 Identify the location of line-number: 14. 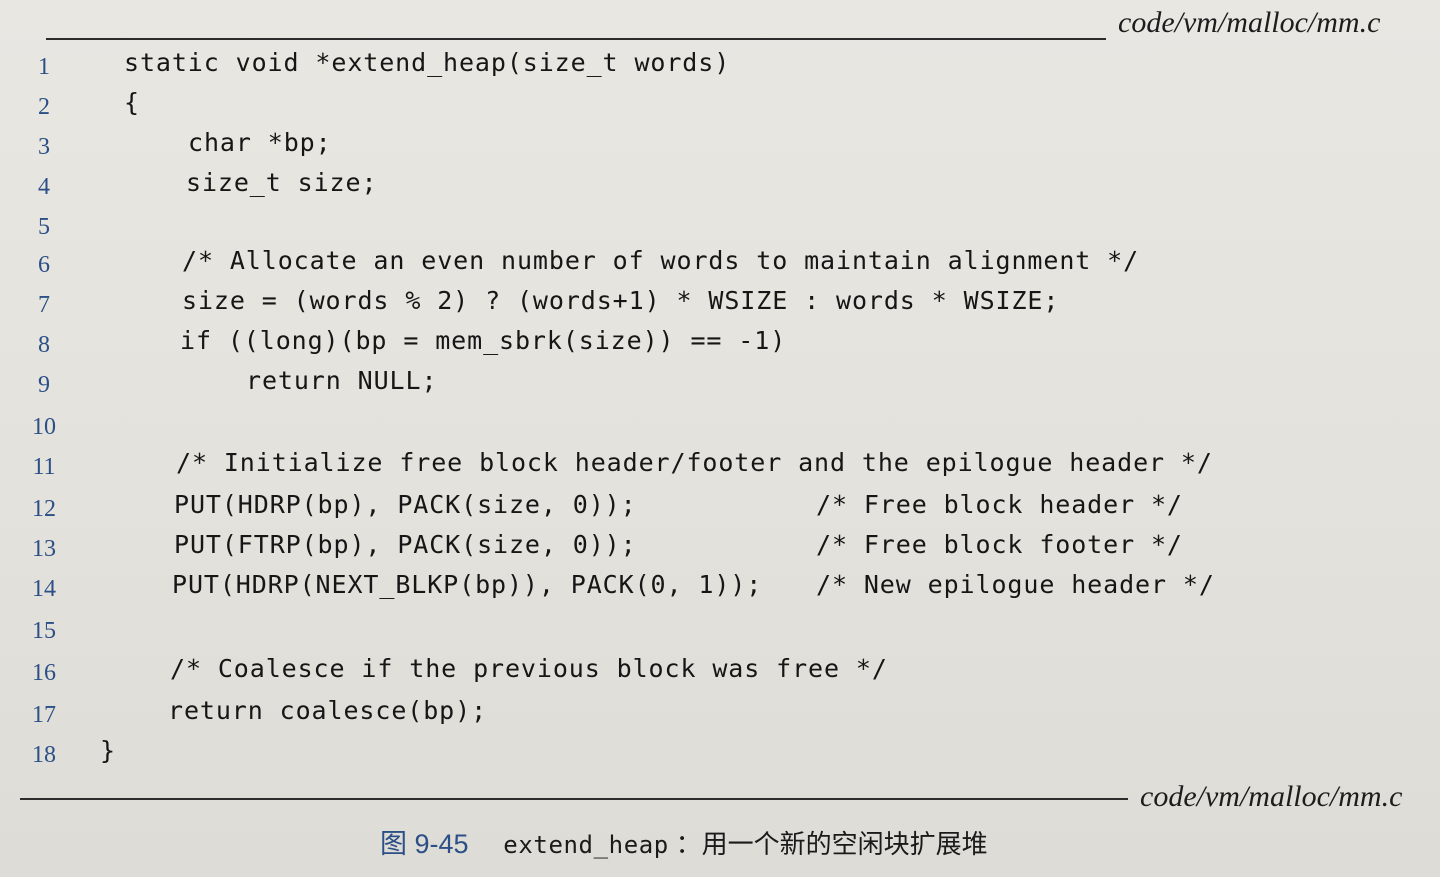
(44, 589).